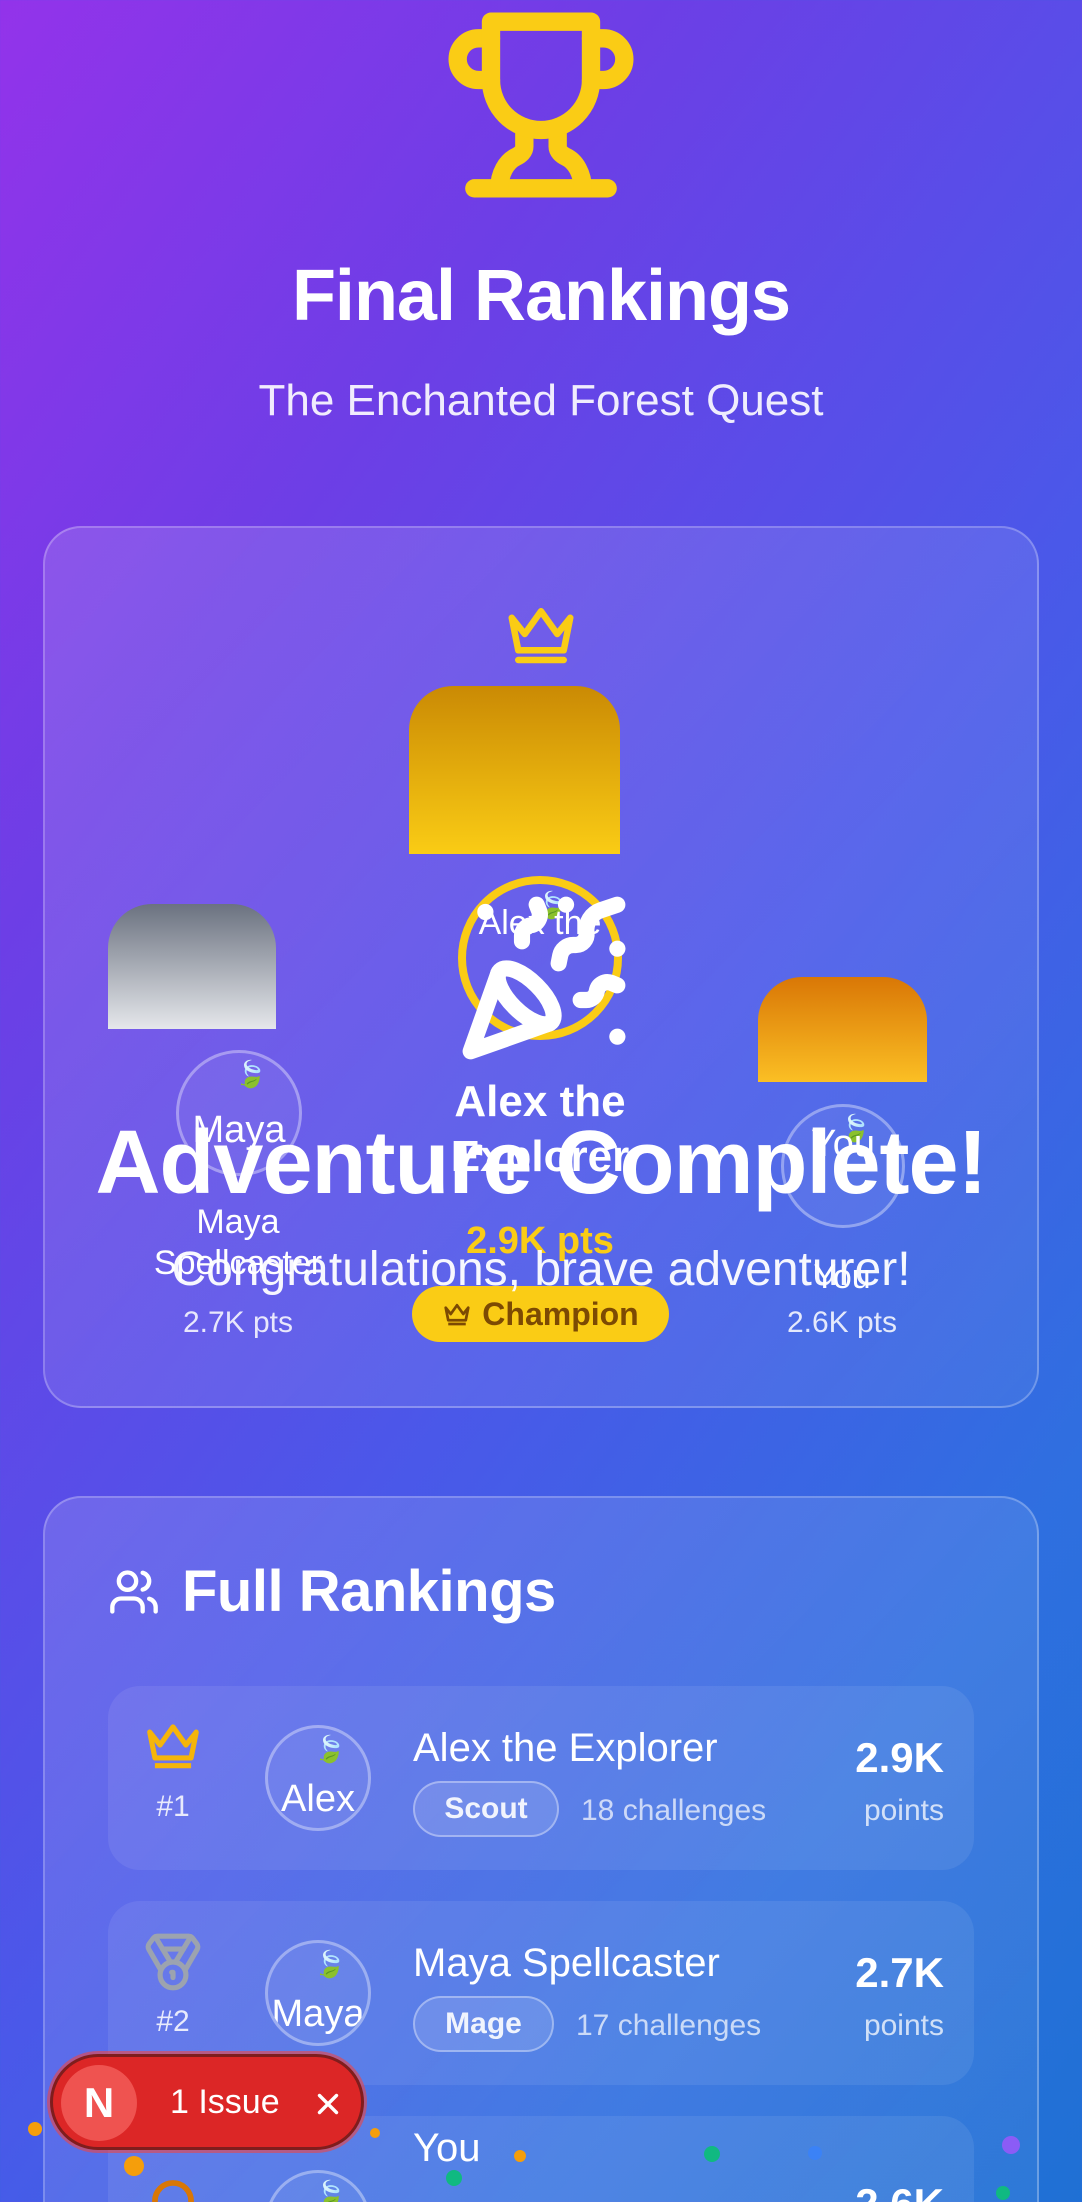  Describe the element at coordinates (514, 770) in the screenshot. I see `podium-pillar-first` at that location.